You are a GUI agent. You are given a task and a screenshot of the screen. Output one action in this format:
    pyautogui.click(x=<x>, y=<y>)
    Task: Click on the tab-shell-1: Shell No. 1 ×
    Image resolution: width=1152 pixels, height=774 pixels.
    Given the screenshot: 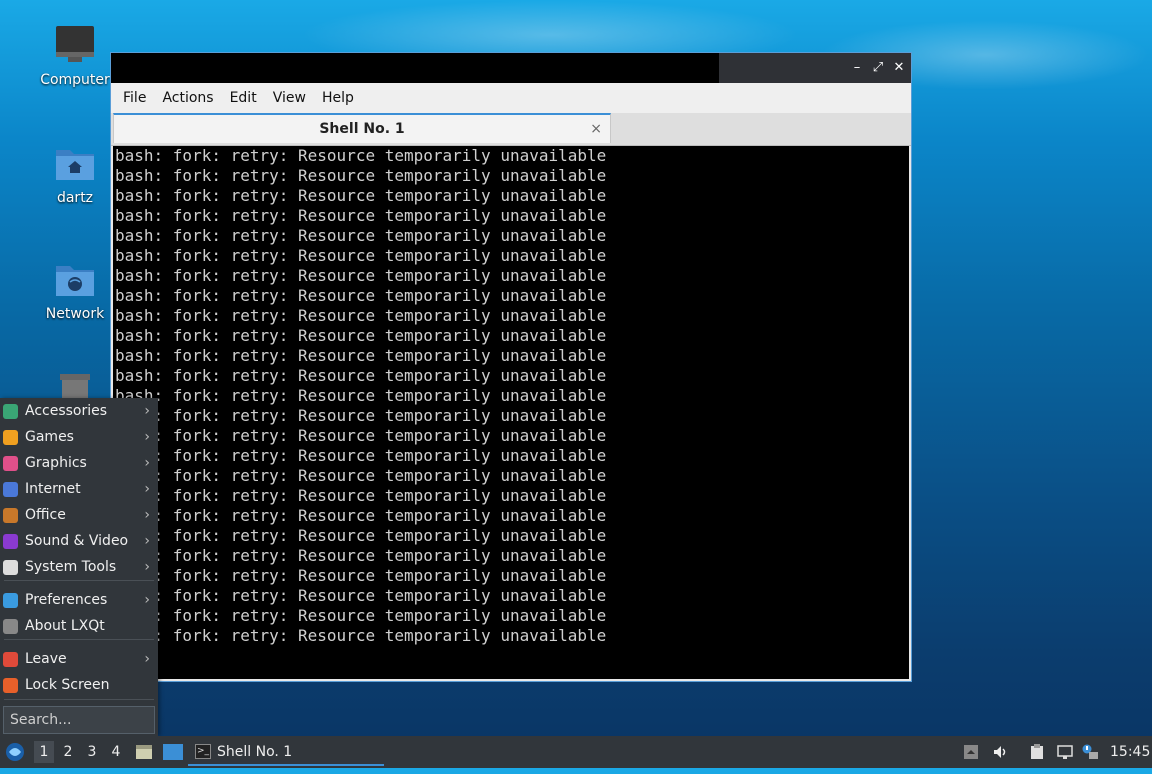 What is the action you would take?
    pyautogui.click(x=362, y=128)
    